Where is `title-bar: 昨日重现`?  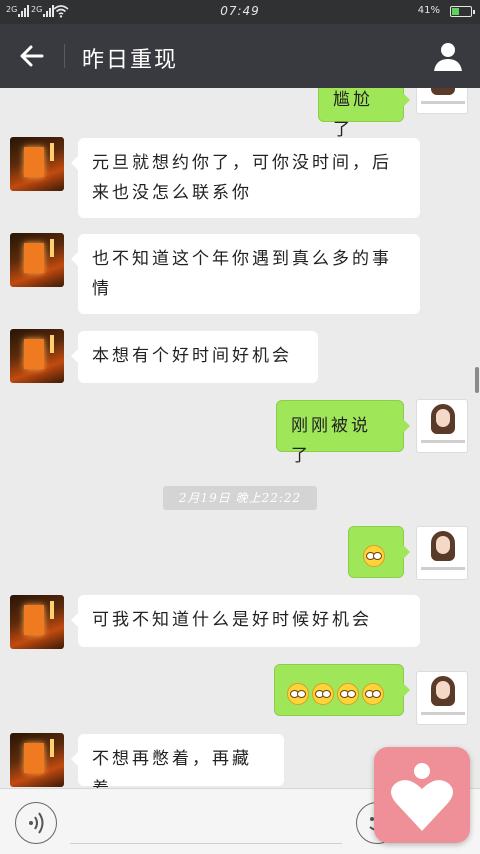
title-bar: 昨日重现 is located at coordinates (240, 56).